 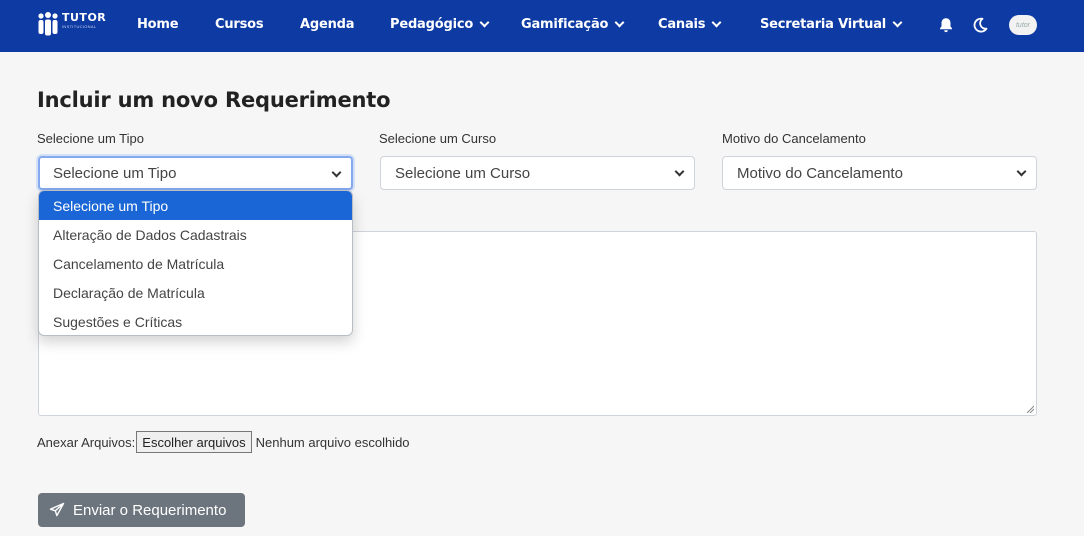 I want to click on nav-secretaria-virtual: Secretaria Virtual, so click(x=831, y=24).